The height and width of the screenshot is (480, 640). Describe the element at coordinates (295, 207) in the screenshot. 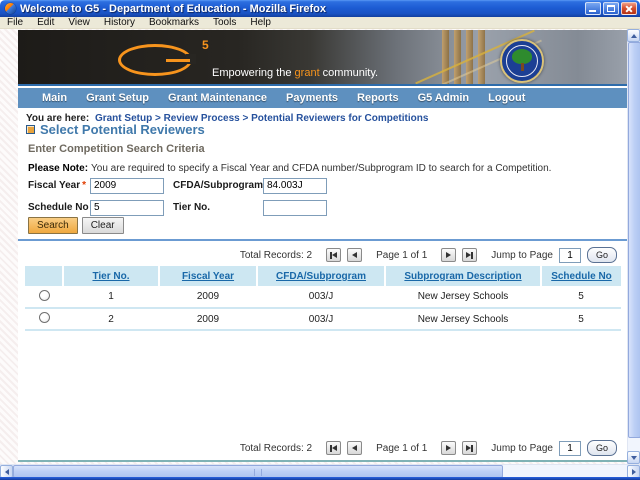

I see `tier-no-input` at that location.